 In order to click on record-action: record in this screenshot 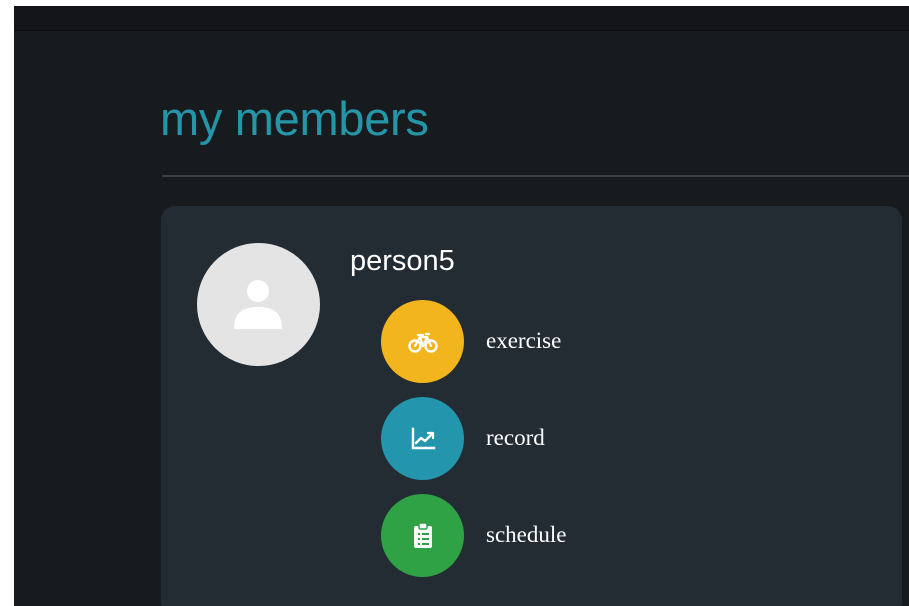, I will do `click(511, 438)`.